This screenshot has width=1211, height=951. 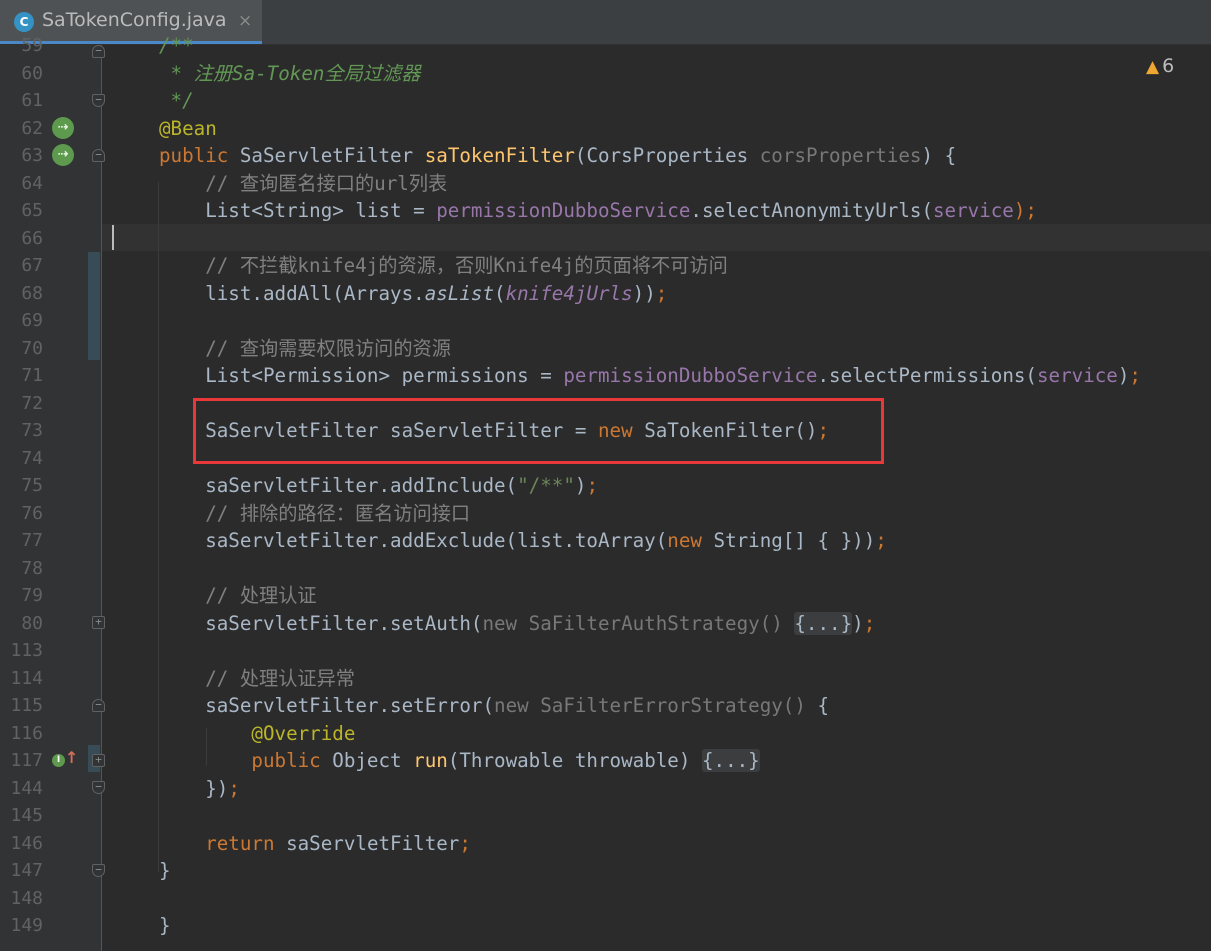 I want to click on tab-title: SaTokenConfig.java, so click(x=134, y=20).